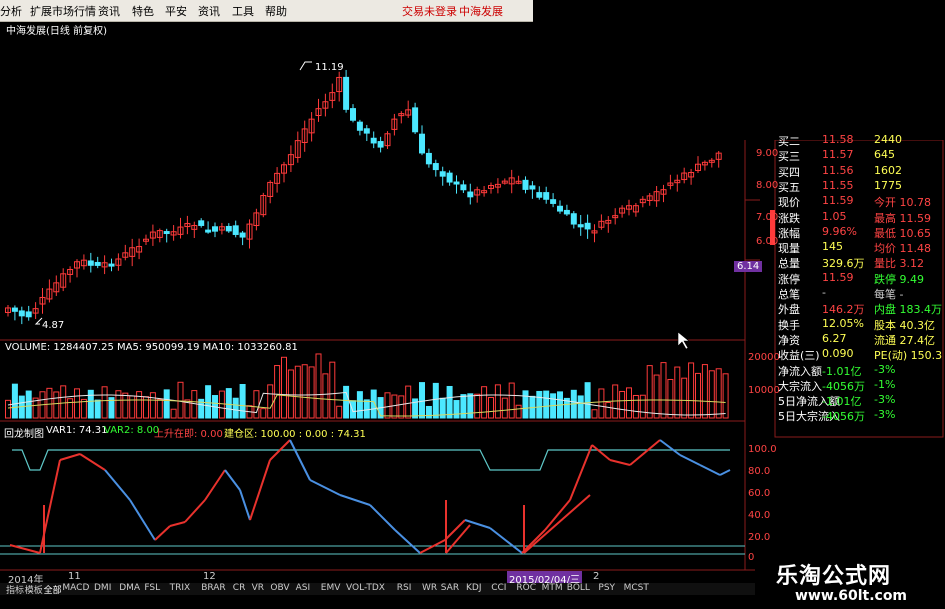 This screenshot has height=609, width=945. Describe the element at coordinates (789, 157) in the screenshot. I see `quote-cell-a: 买三` at that location.